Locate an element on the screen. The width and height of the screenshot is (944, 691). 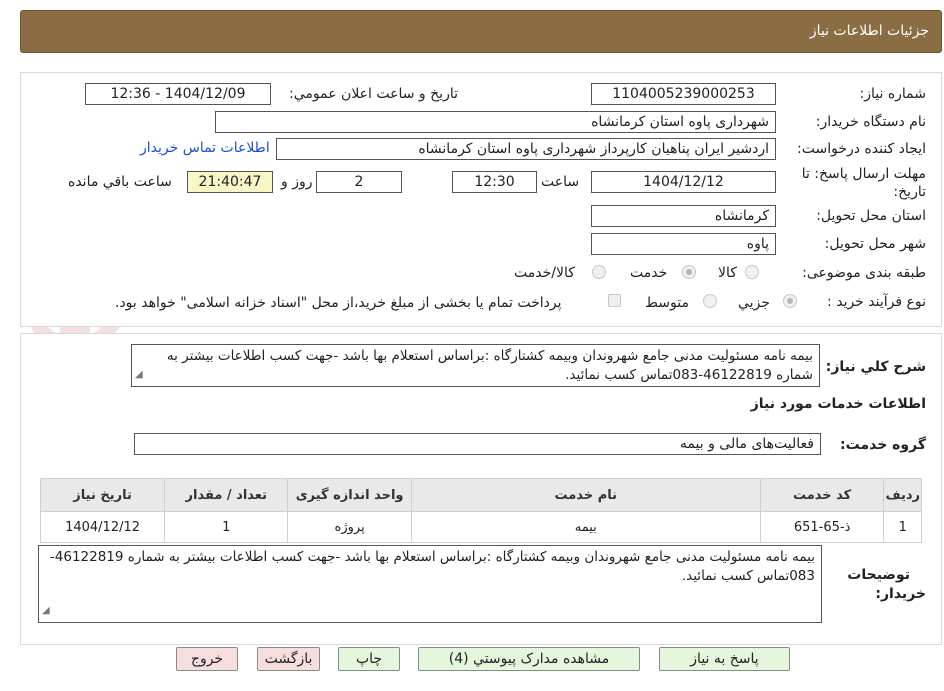
deadline-label: مهلت ارسال پاسخ: تا is located at coordinates (863, 174).